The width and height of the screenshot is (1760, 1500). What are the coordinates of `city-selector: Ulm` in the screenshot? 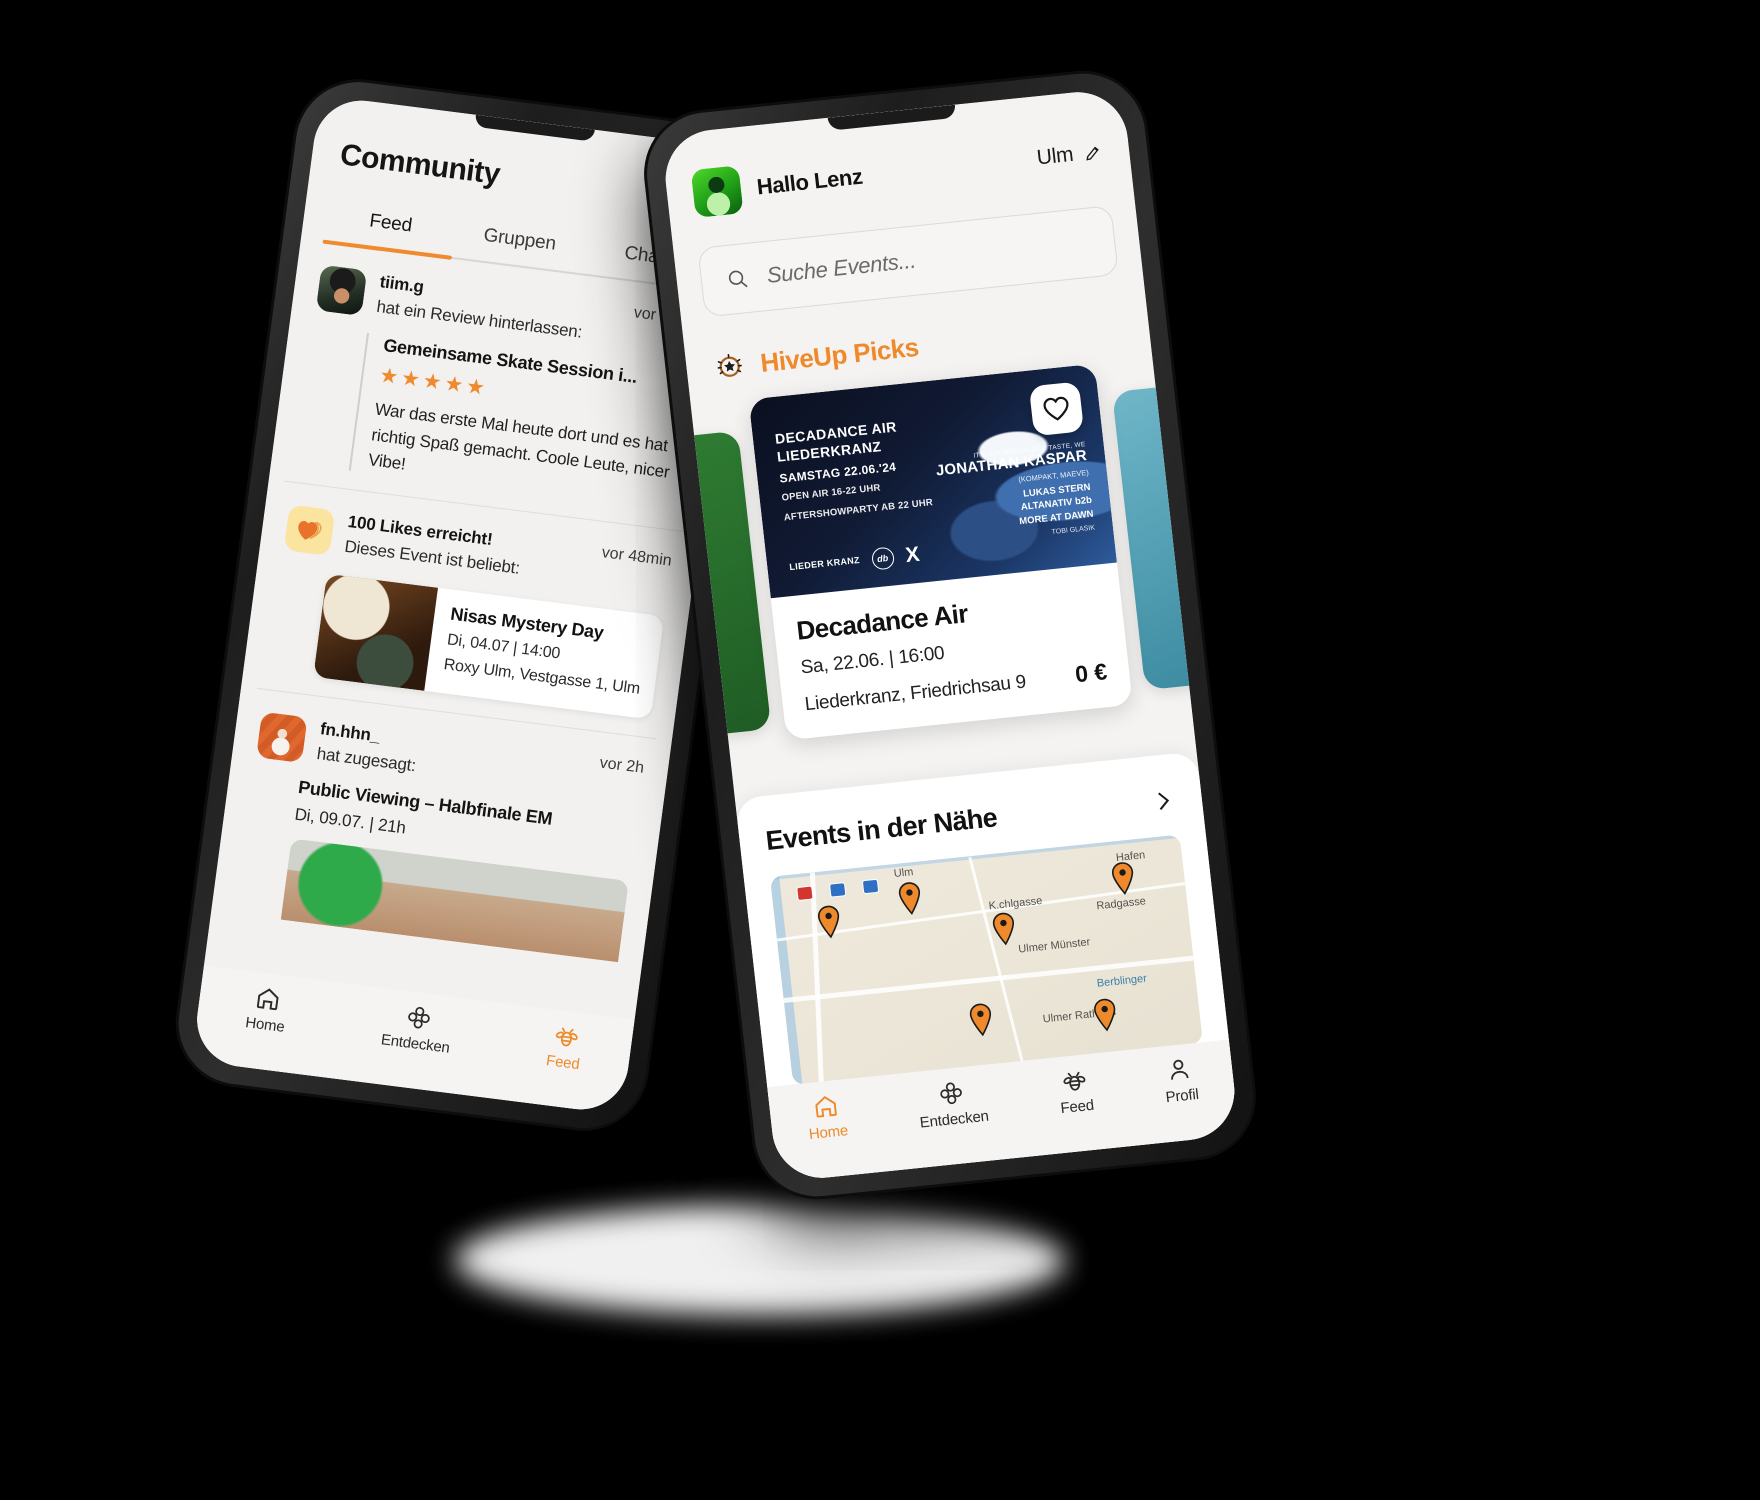 It's located at (1070, 155).